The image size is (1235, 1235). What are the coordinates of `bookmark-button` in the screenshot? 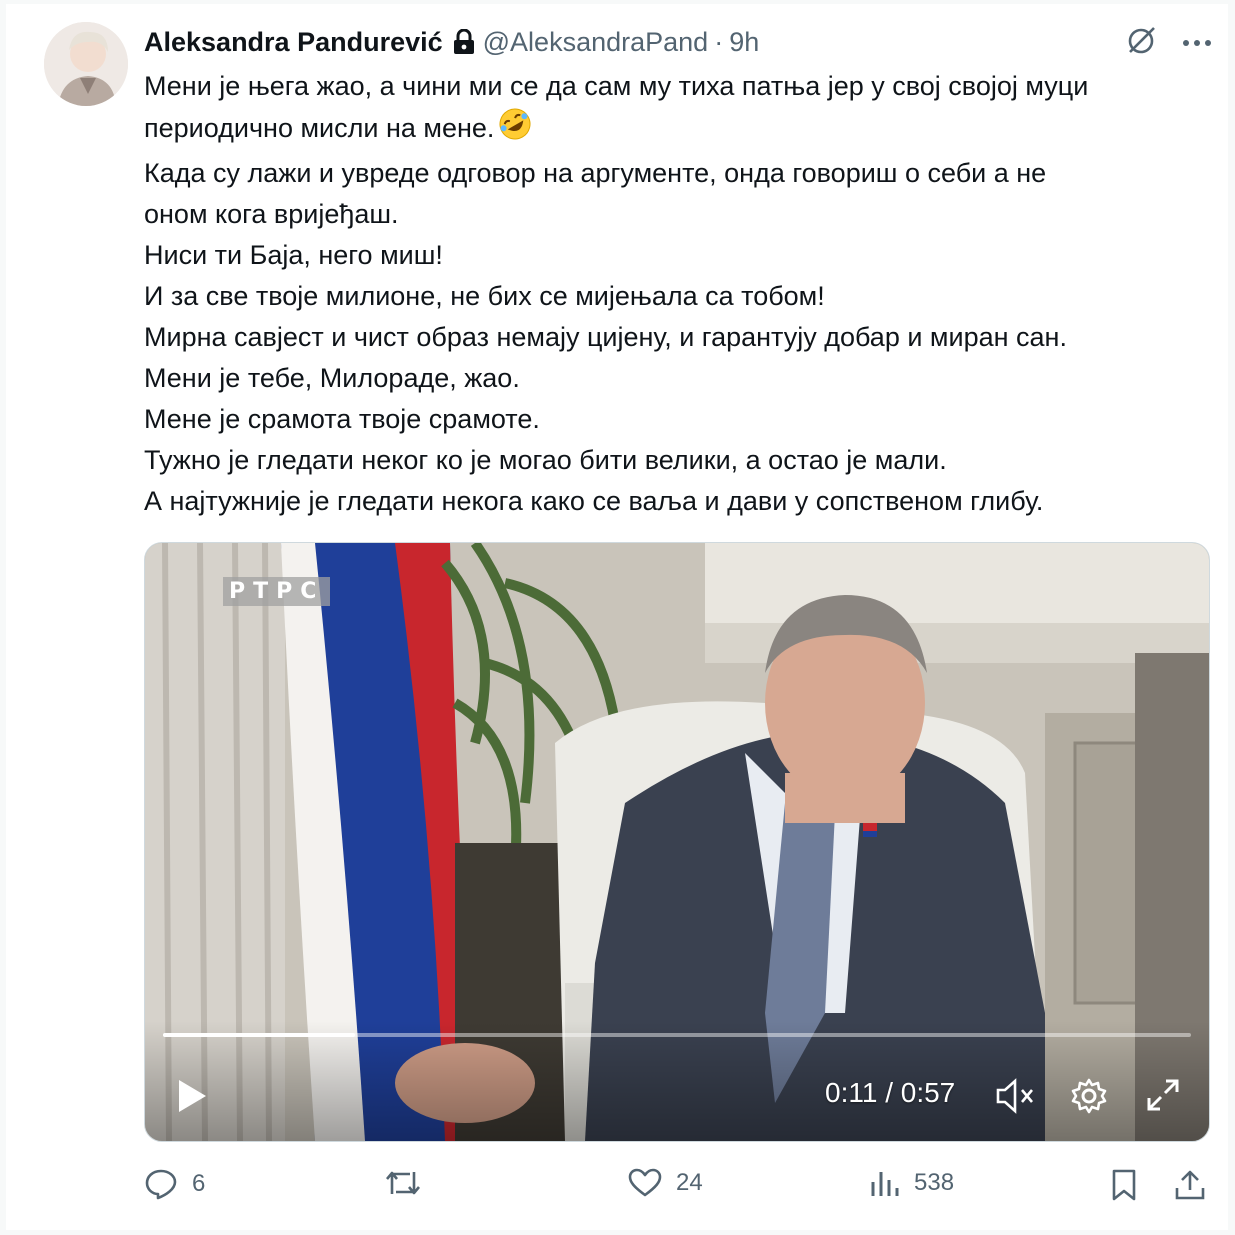 It's located at (1124, 1185).